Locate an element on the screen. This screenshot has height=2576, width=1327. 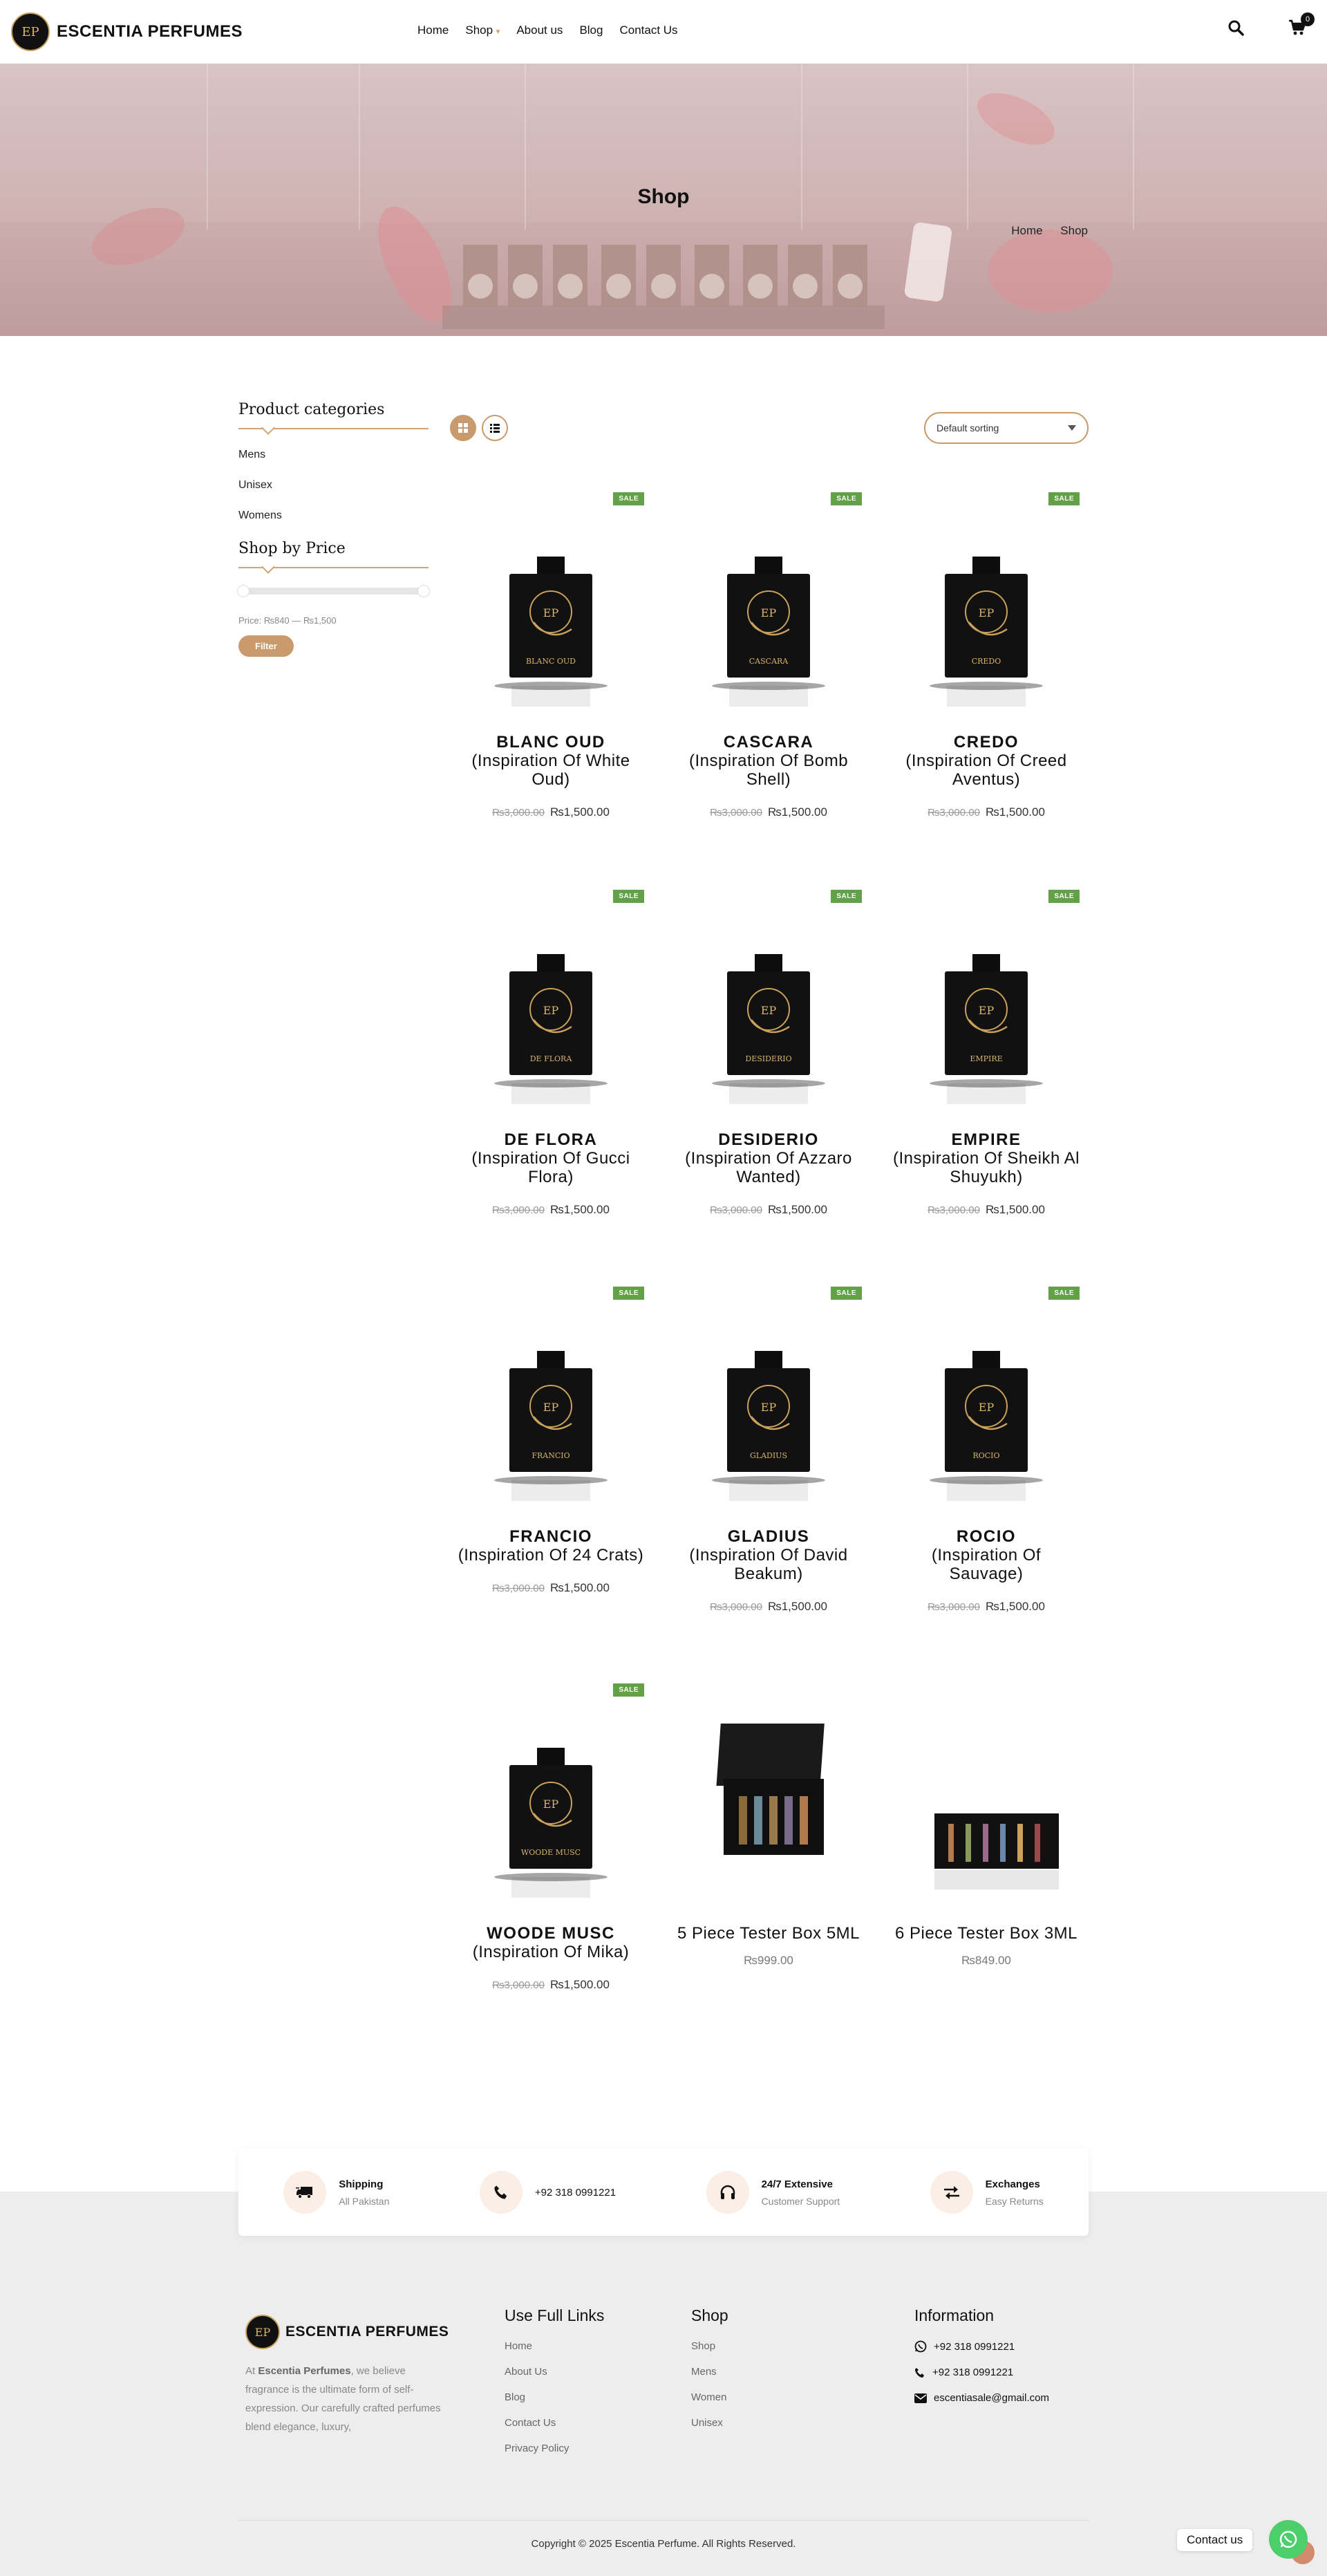
product-title: CREDO (Inspiration Of Creed Aventus) is located at coordinates (986, 761).